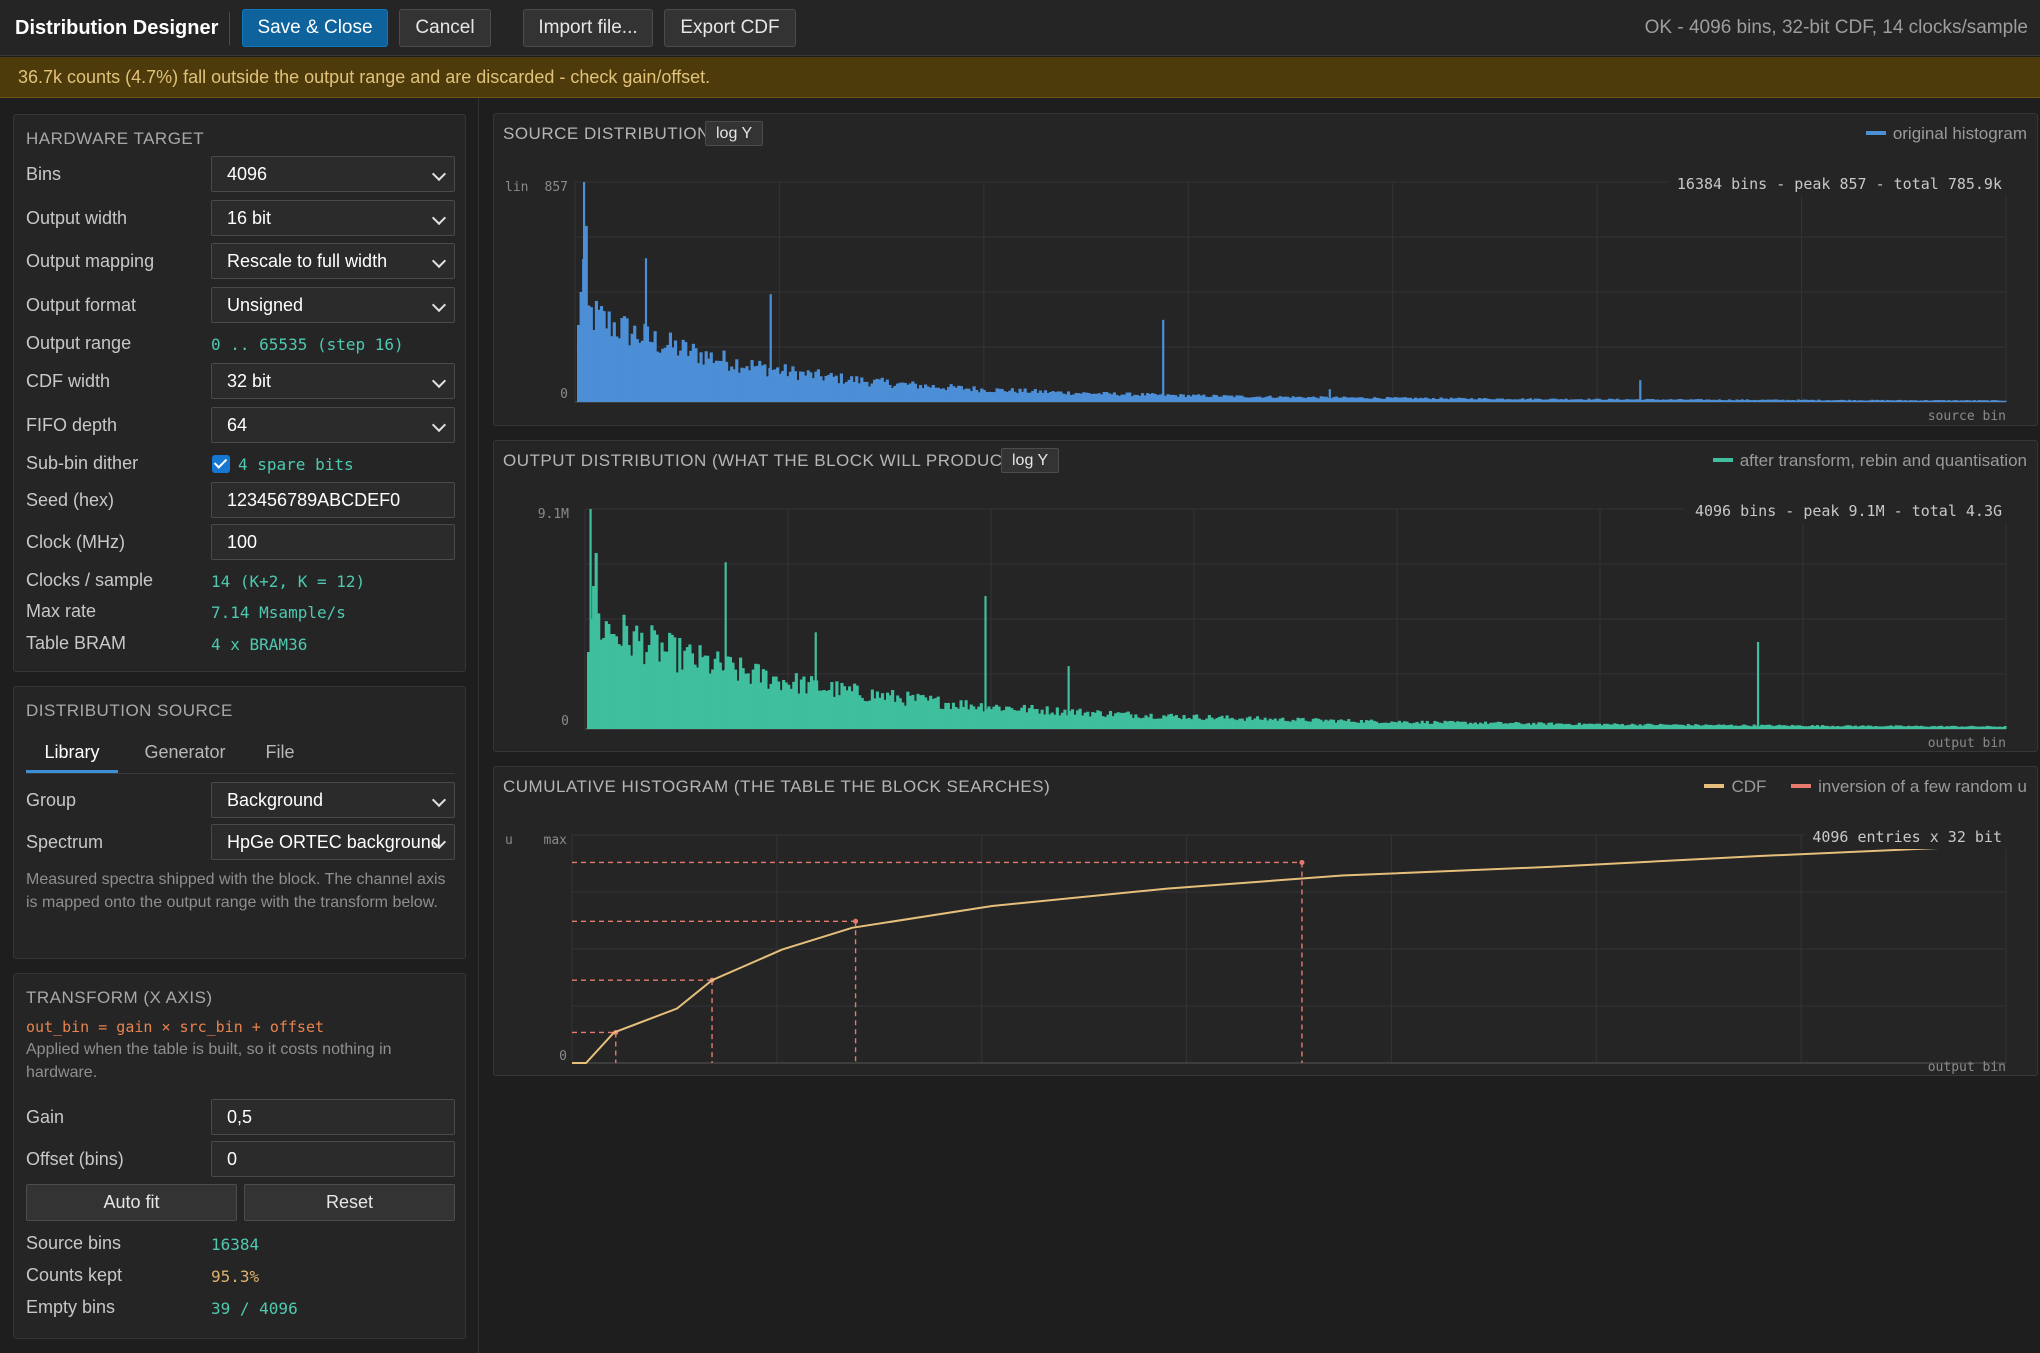  Describe the element at coordinates (221, 464) in the screenshot. I see `sub-bin-dither-checkbox` at that location.